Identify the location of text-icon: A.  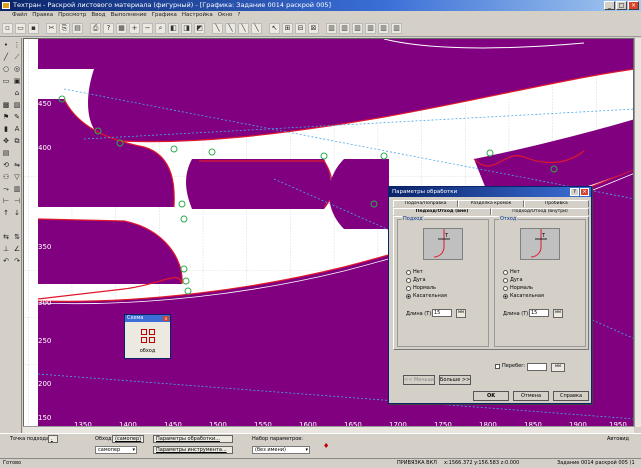
(17, 129).